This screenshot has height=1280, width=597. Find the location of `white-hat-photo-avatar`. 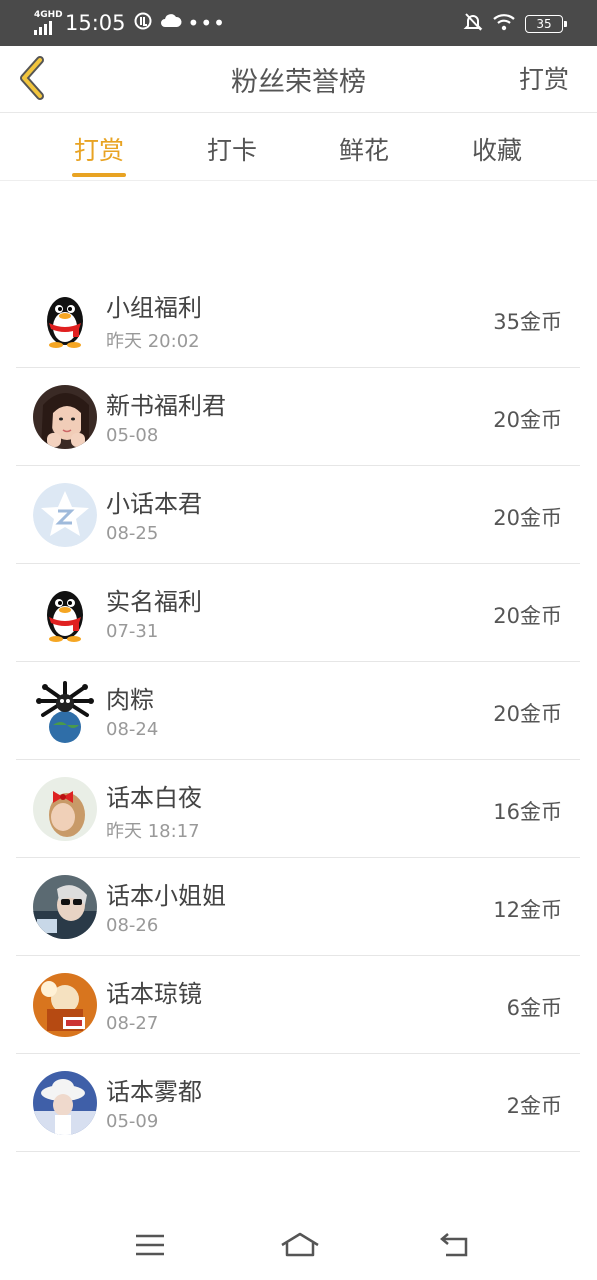

white-hat-photo-avatar is located at coordinates (65, 1103).